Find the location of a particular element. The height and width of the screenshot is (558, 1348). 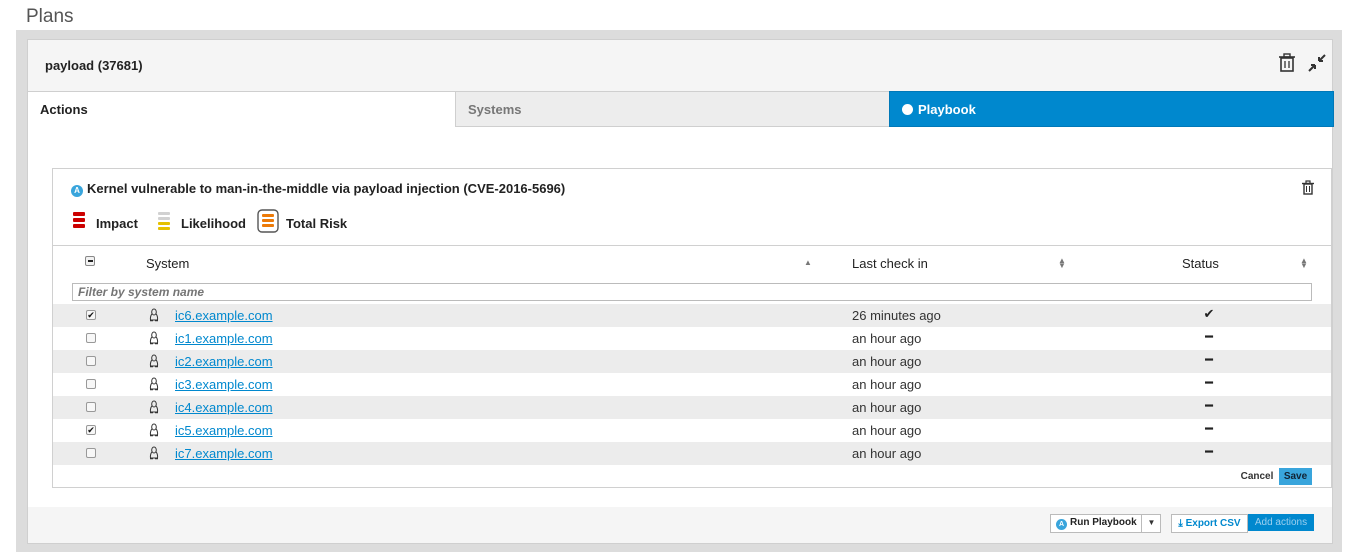

impact-indicator: Impact is located at coordinates (112, 222).